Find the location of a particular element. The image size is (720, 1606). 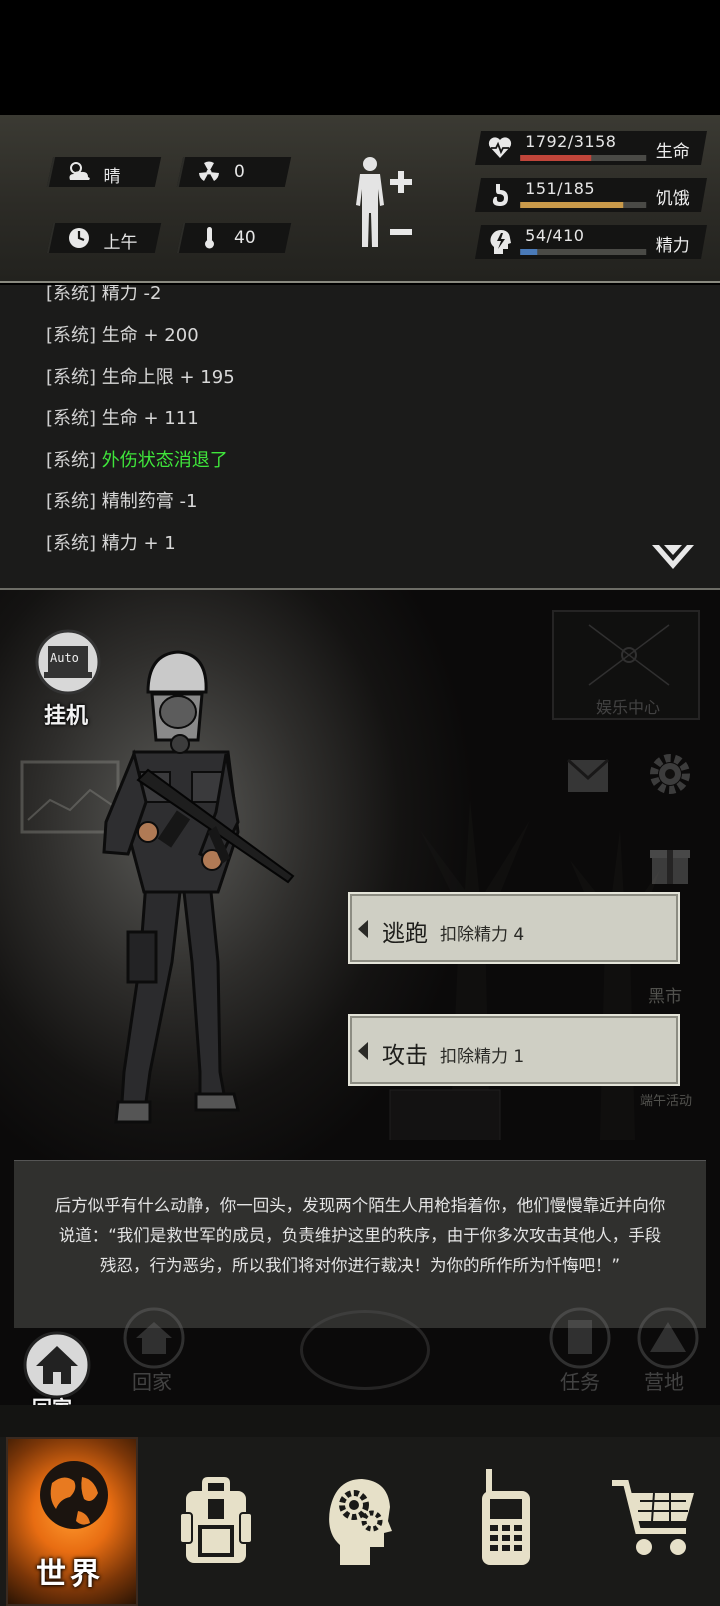

globe-icon is located at coordinates (74, 1495).